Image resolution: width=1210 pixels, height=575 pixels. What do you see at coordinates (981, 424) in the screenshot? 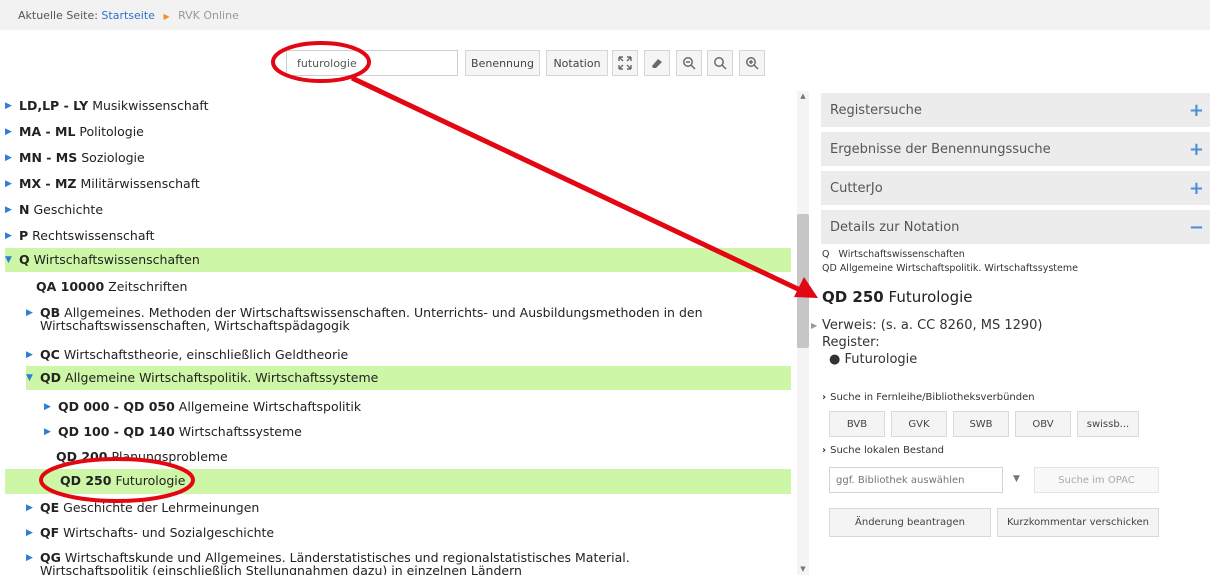
I see `library-button-swb: SWB` at bounding box center [981, 424].